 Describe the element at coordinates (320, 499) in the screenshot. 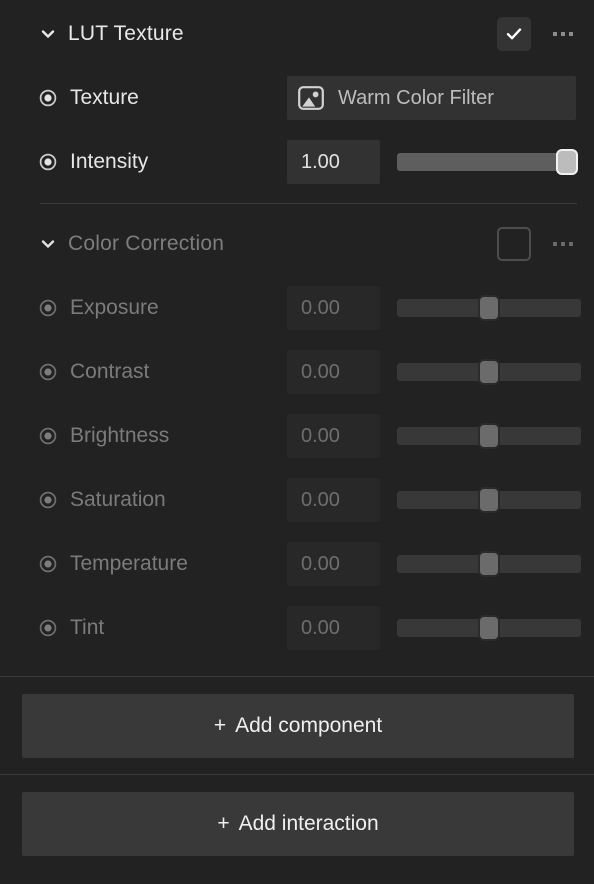

I see `saturation-value: 0.00` at that location.